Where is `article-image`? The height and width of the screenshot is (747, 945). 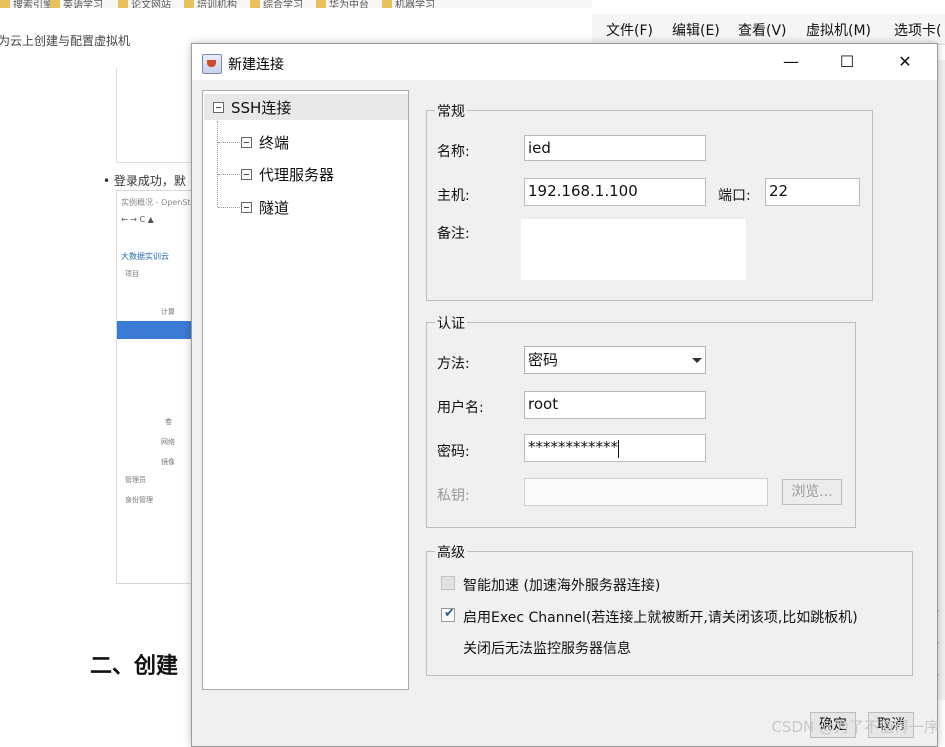
article-image is located at coordinates (155, 115).